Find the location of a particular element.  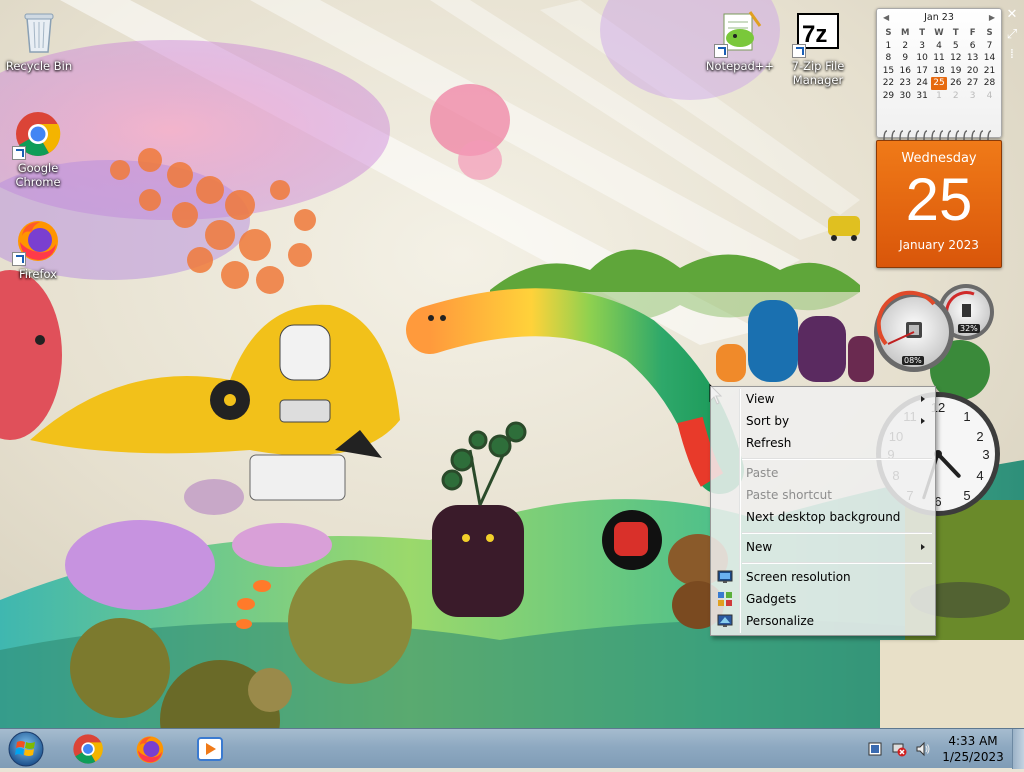

weekday-label: T is located at coordinates (922, 33).